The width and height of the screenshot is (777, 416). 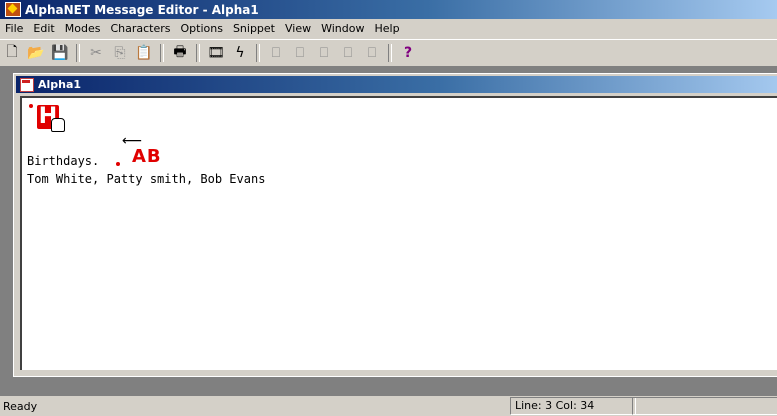 I want to click on message-line-2: Tom White, Patty smith, Bob Evans, so click(x=146, y=179).